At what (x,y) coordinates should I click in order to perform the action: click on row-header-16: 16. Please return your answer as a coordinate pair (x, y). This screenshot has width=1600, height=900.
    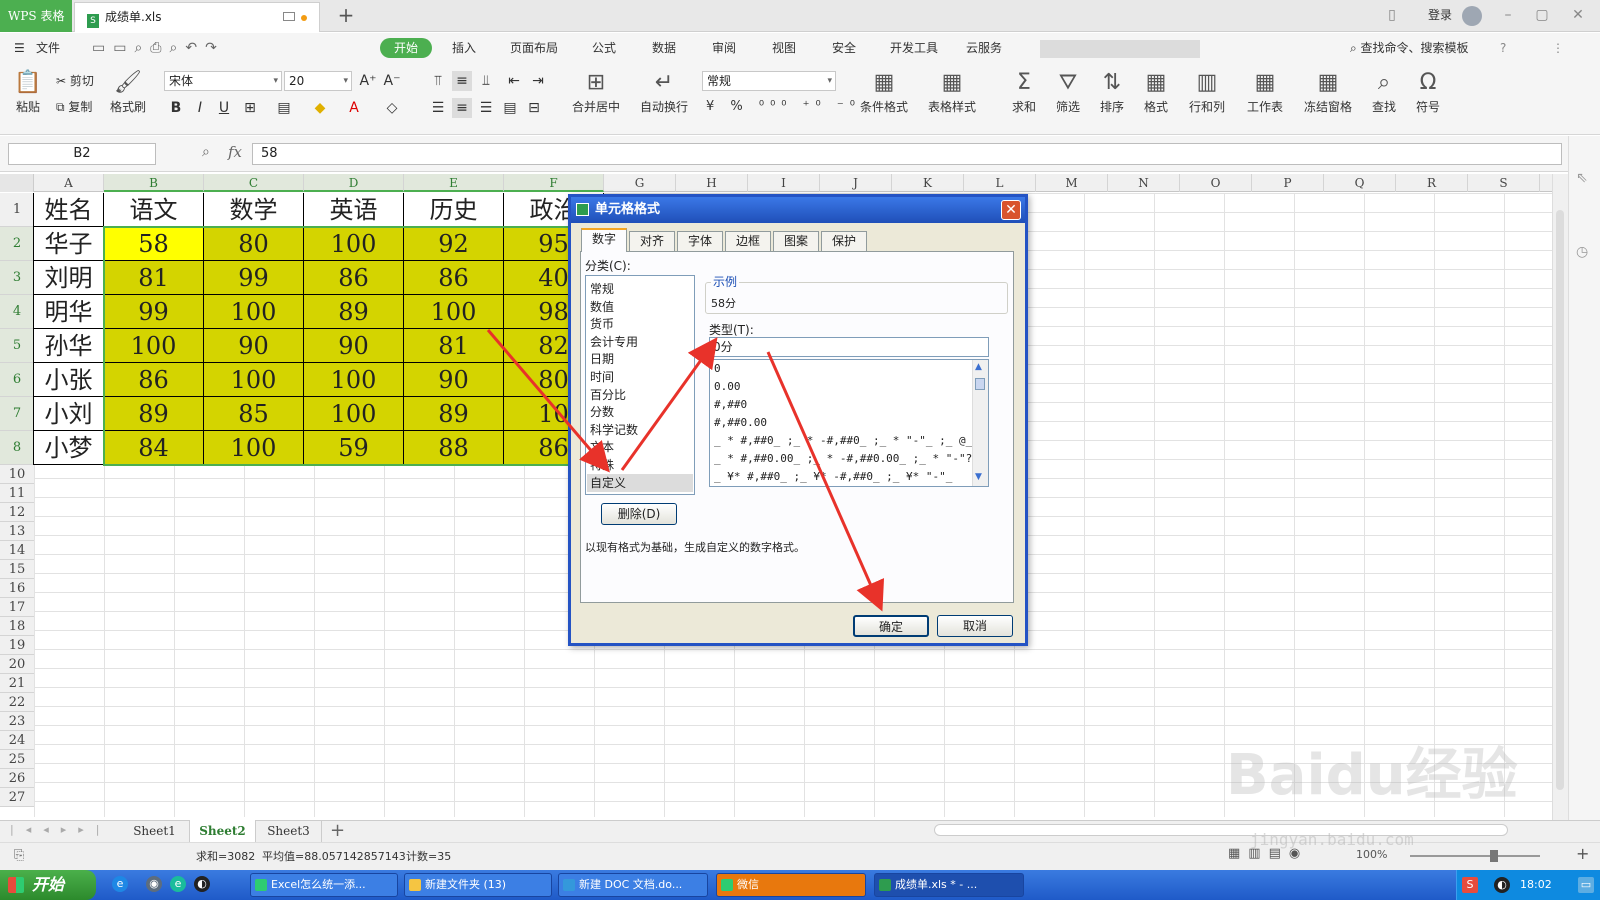
    Looking at the image, I should click on (17, 588).